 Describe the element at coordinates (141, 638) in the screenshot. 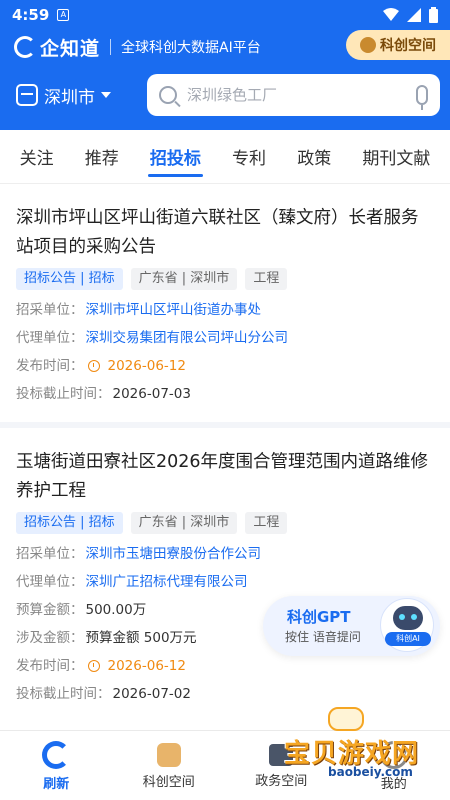

I see `amount-value: 预算金额 500万元` at that location.